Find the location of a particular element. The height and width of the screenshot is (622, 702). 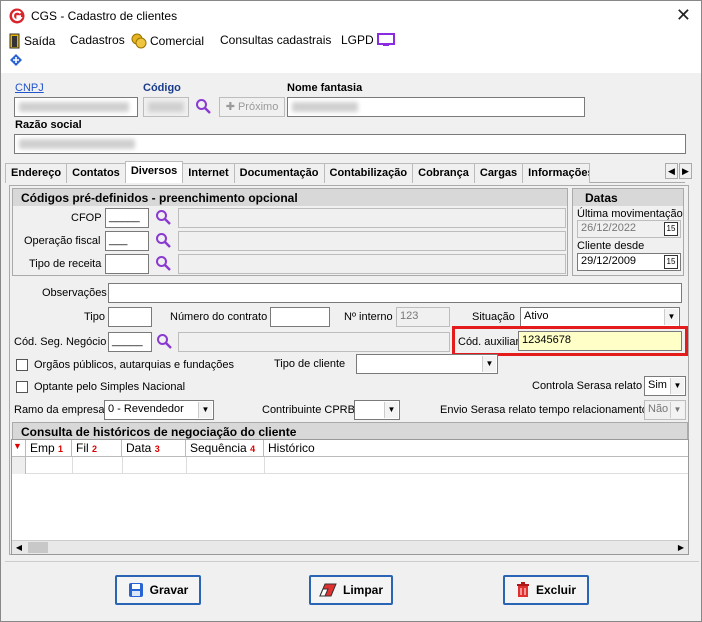

cod-seg-label: Cód. Seg. Negócio is located at coordinates (60, 342).